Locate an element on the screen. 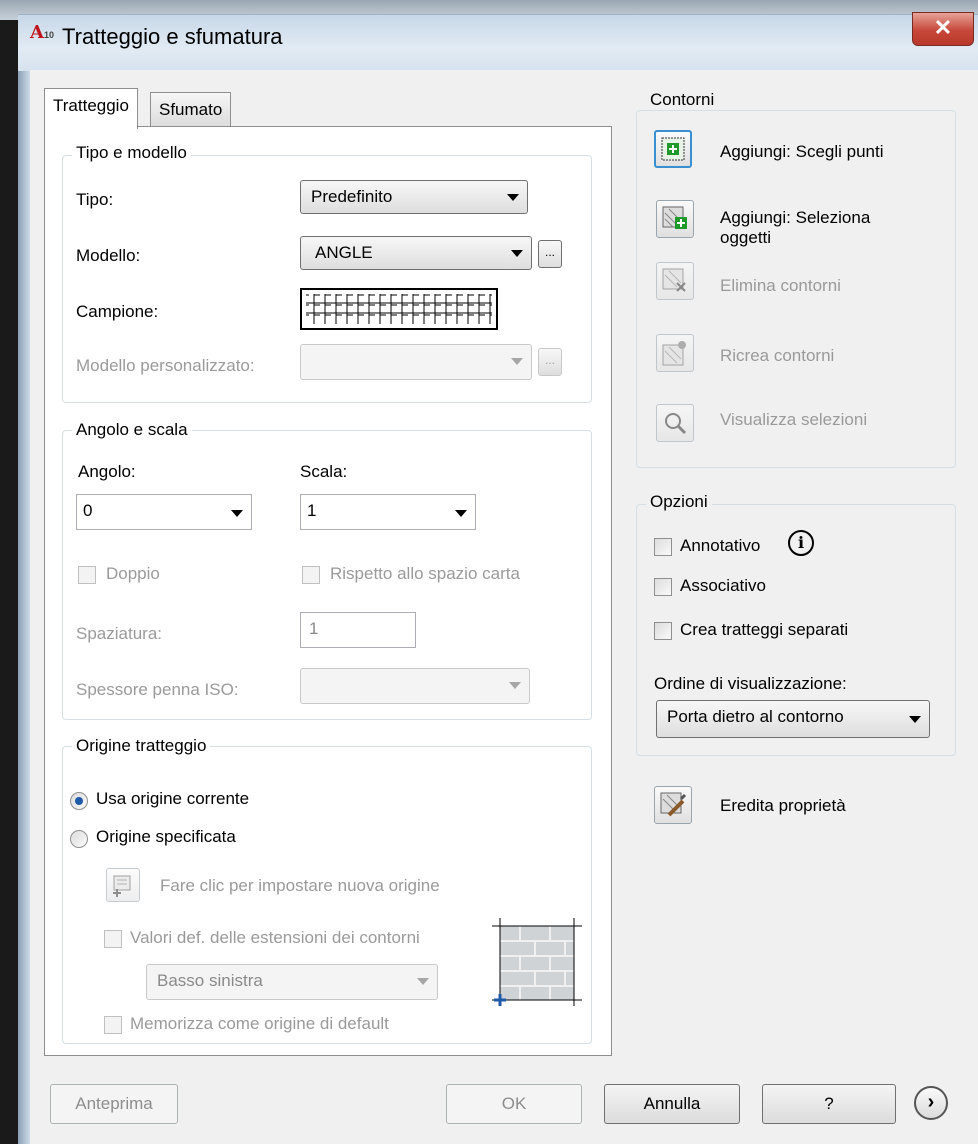 This screenshot has width=978, height=1144. modello-personalizzato-dropdown is located at coordinates (416, 362).